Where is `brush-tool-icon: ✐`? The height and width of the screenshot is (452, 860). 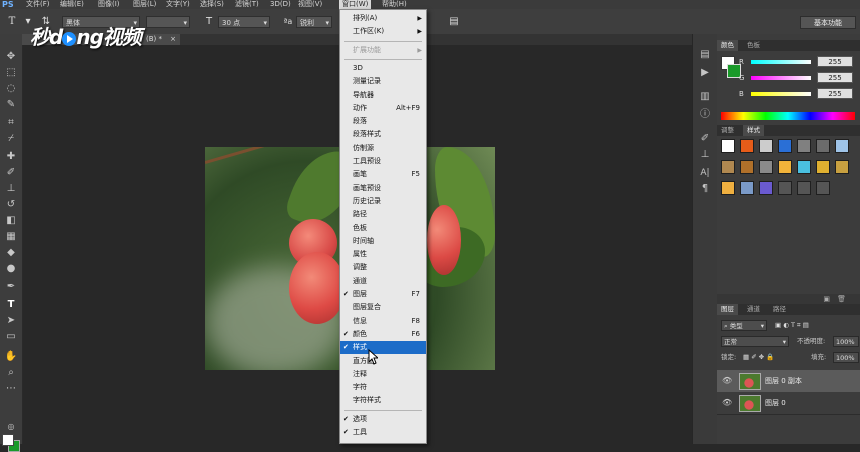 brush-tool-icon: ✐ is located at coordinates (11, 173).